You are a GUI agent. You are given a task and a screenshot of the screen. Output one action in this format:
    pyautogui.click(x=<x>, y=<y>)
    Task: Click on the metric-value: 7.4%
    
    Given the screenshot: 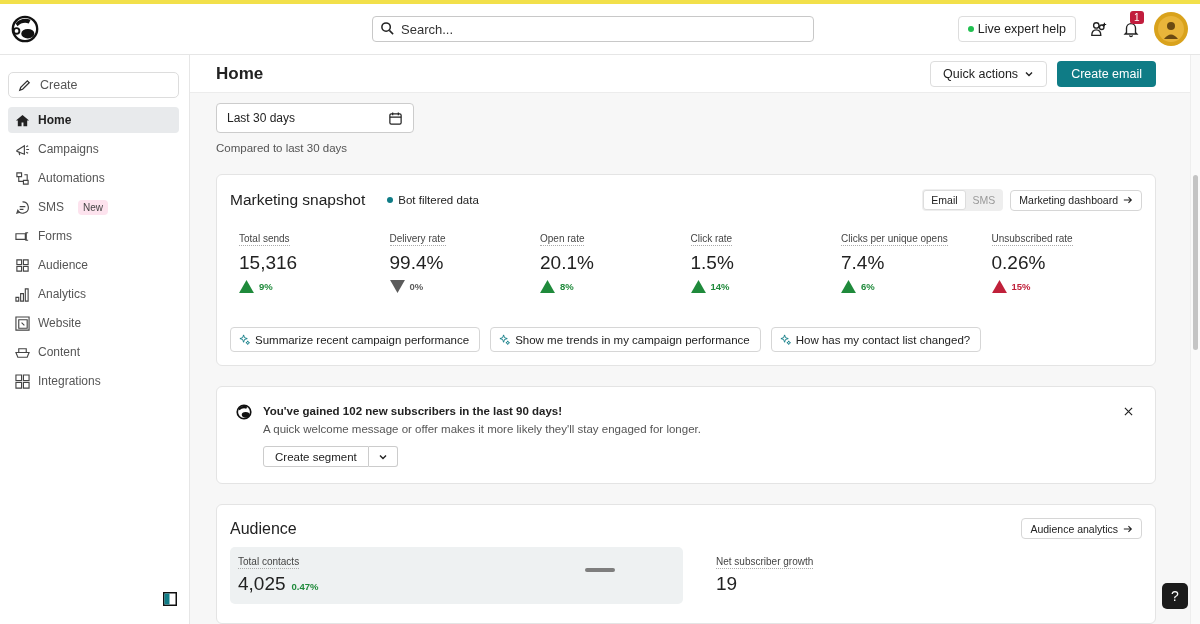 What is the action you would take?
    pyautogui.click(x=863, y=263)
    